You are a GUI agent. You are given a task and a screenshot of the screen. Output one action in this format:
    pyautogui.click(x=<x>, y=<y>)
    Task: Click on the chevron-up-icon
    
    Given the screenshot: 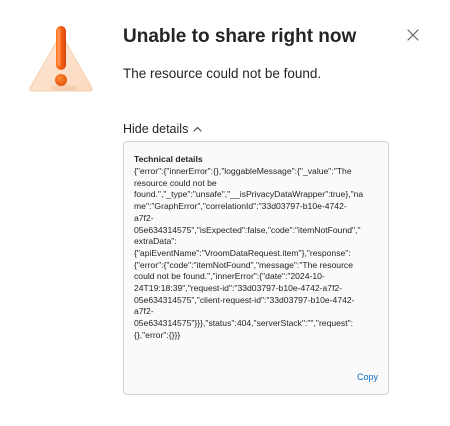 What is the action you would take?
    pyautogui.click(x=197, y=129)
    